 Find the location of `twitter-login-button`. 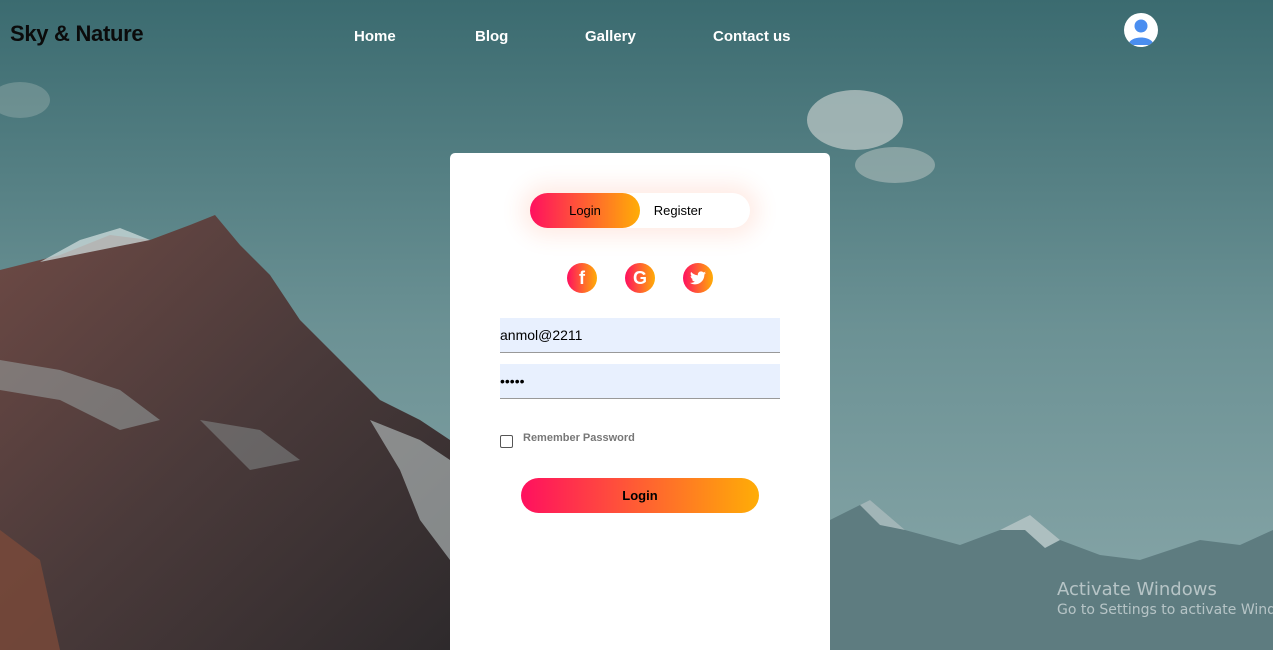

twitter-login-button is located at coordinates (698, 278).